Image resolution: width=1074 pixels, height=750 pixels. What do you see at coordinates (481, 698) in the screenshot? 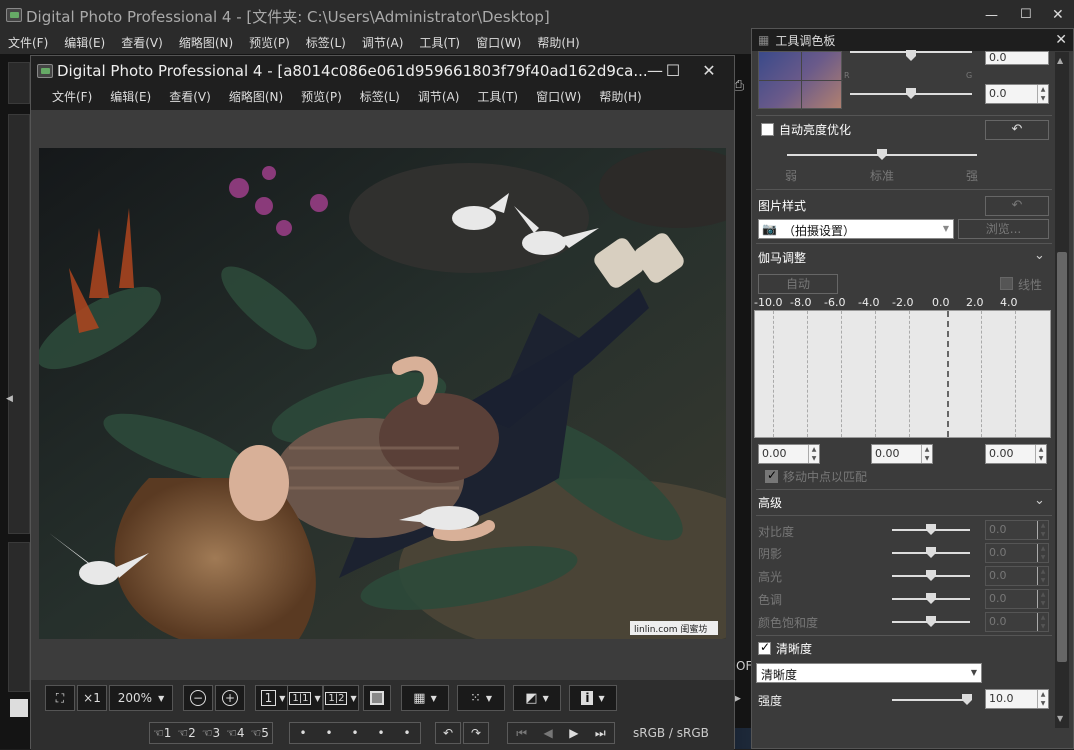
I see `af-point-button: ⁙ ▼` at bounding box center [481, 698].